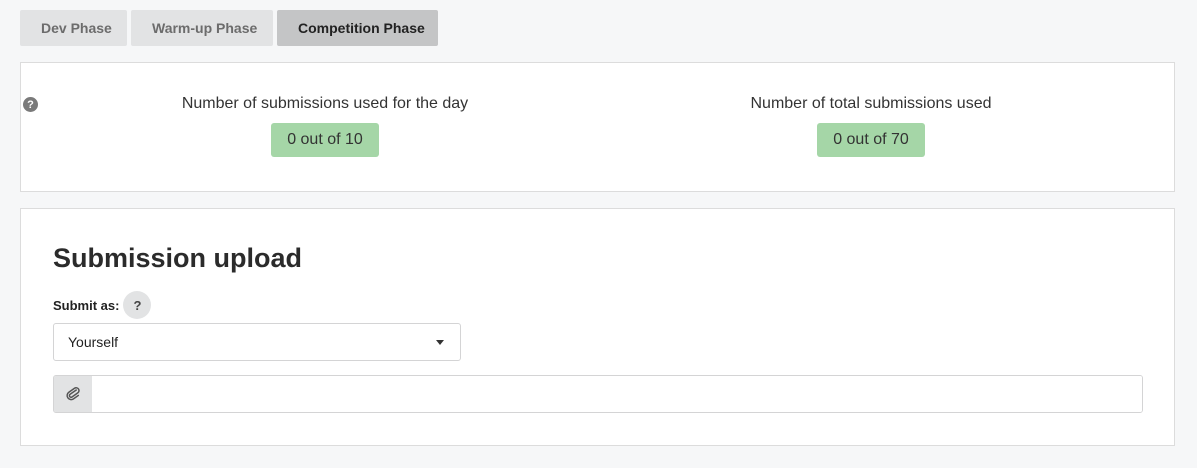  Describe the element at coordinates (325, 103) in the screenshot. I see `daily-submissions-label: Number of submissions used for the day` at that location.